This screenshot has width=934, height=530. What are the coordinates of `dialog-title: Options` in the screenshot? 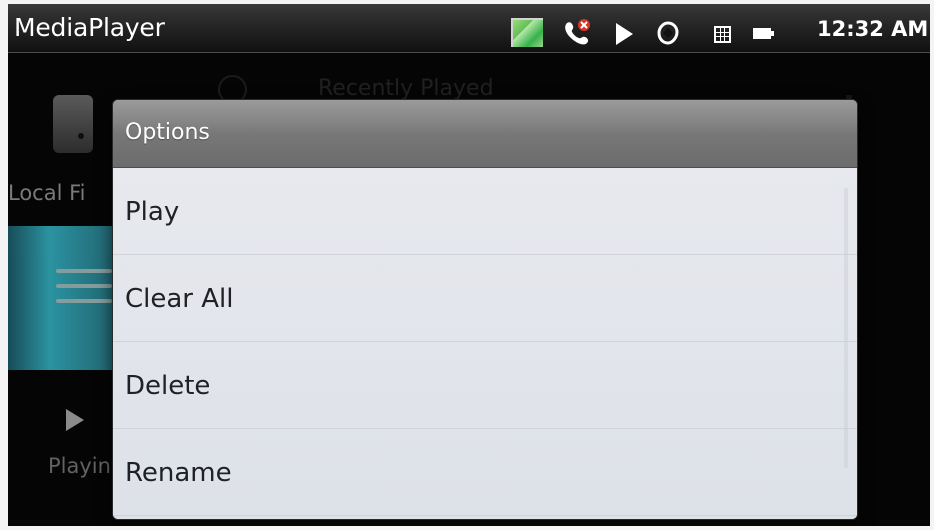 It's located at (167, 132).